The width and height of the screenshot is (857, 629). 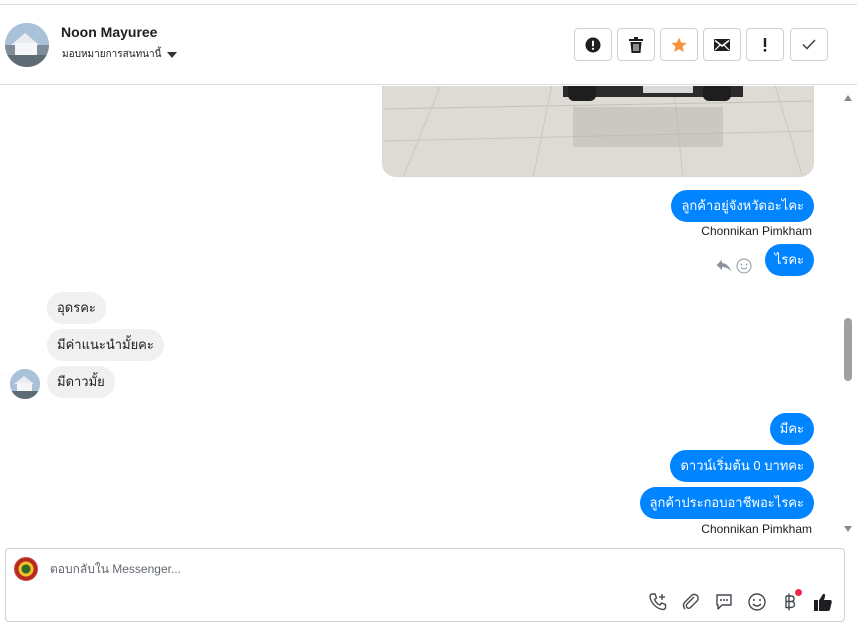 I want to click on outgoing-message: ไรคะ, so click(x=789, y=260).